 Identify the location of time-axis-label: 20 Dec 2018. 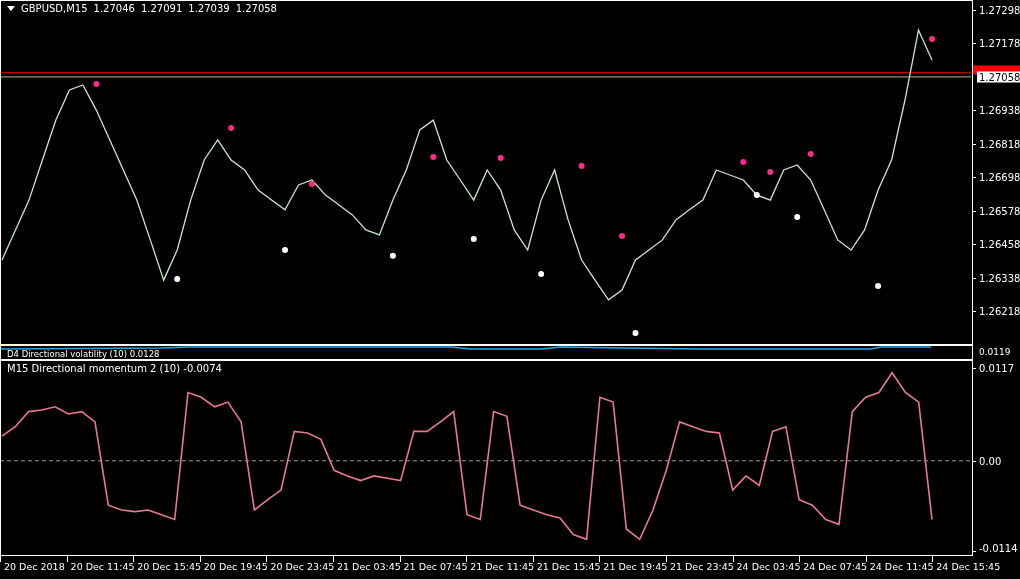
(34, 566).